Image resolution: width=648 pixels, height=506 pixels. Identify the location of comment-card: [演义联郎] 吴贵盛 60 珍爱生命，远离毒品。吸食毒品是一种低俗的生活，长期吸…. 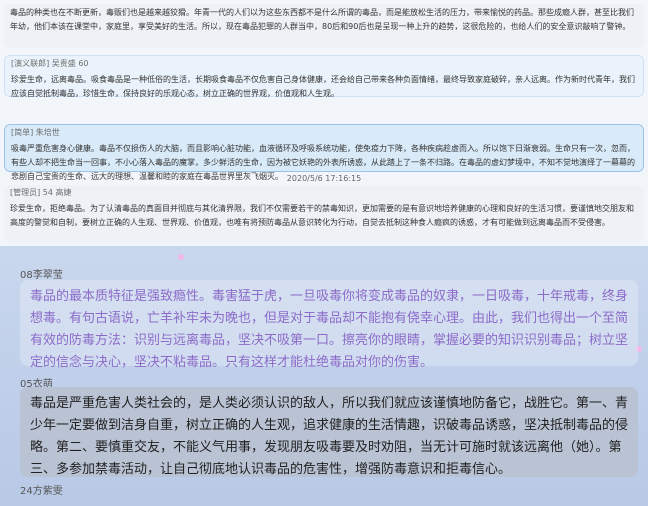
(324, 76).